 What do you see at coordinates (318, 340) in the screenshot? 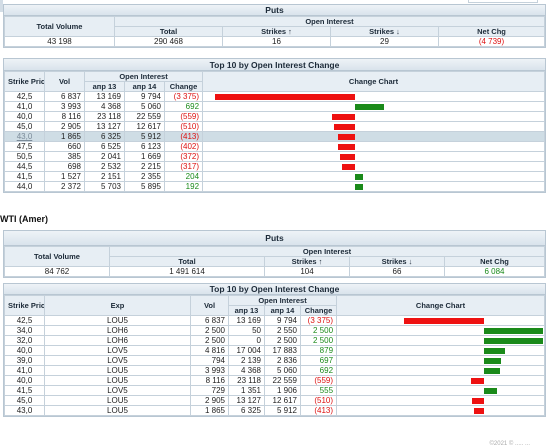
I see `cell-change: 2 500` at bounding box center [318, 340].